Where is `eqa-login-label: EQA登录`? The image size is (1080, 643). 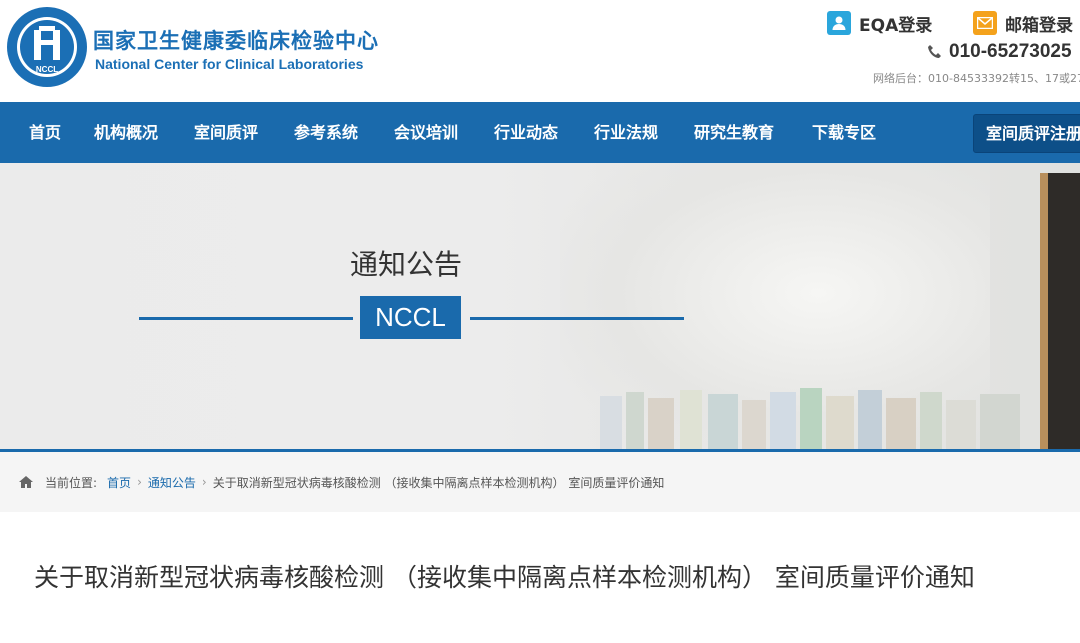 eqa-login-label: EQA登录 is located at coordinates (896, 25).